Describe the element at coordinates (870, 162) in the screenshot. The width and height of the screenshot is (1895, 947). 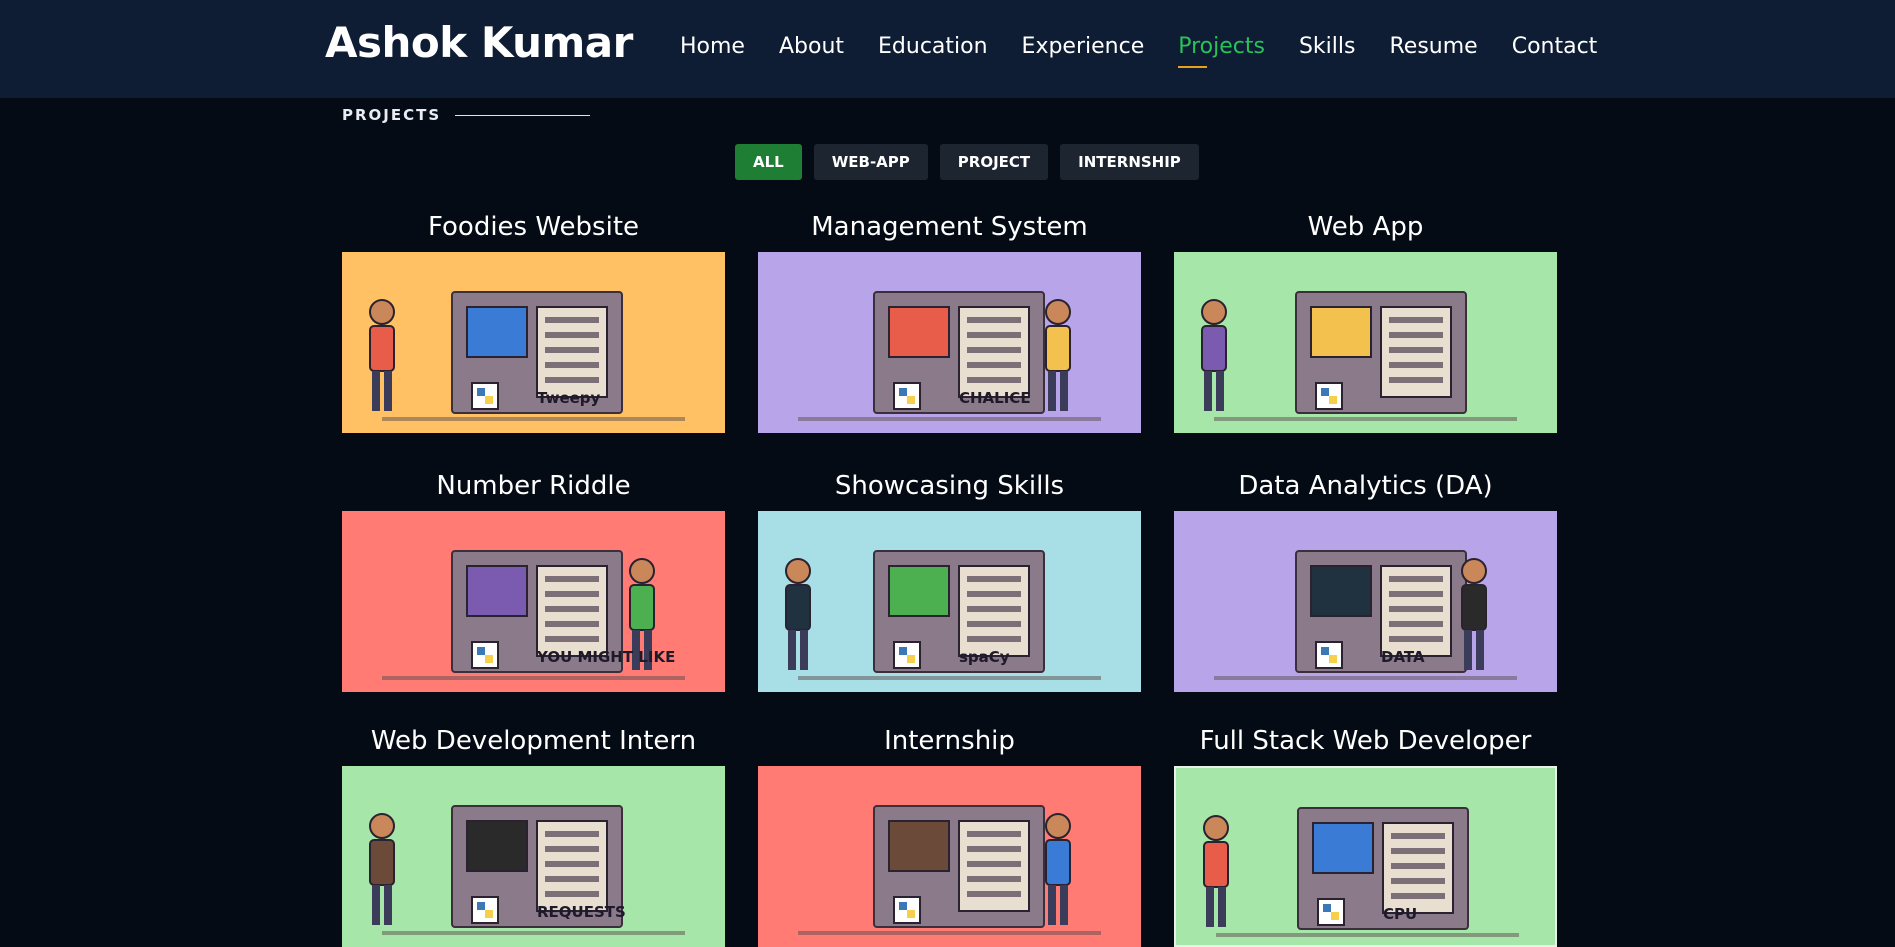
I see `filter-web-app: WEB-APP` at that location.